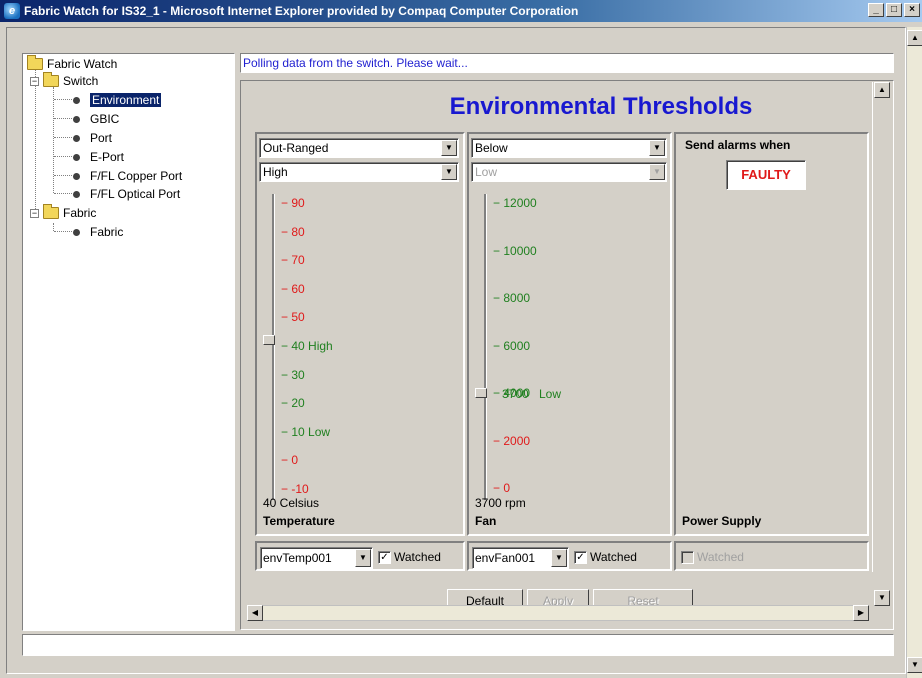 This screenshot has width=922, height=678. What do you see at coordinates (515, 250) in the screenshot?
I see `fan-tick-label: − 10000` at bounding box center [515, 250].